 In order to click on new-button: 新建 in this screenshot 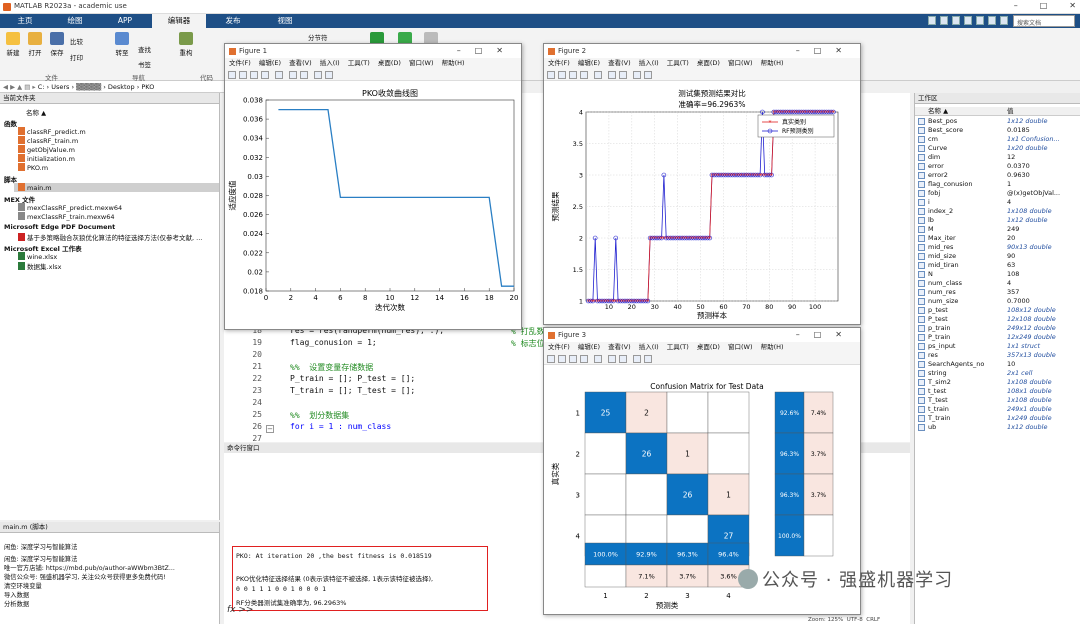, I will do `click(13, 44)`.